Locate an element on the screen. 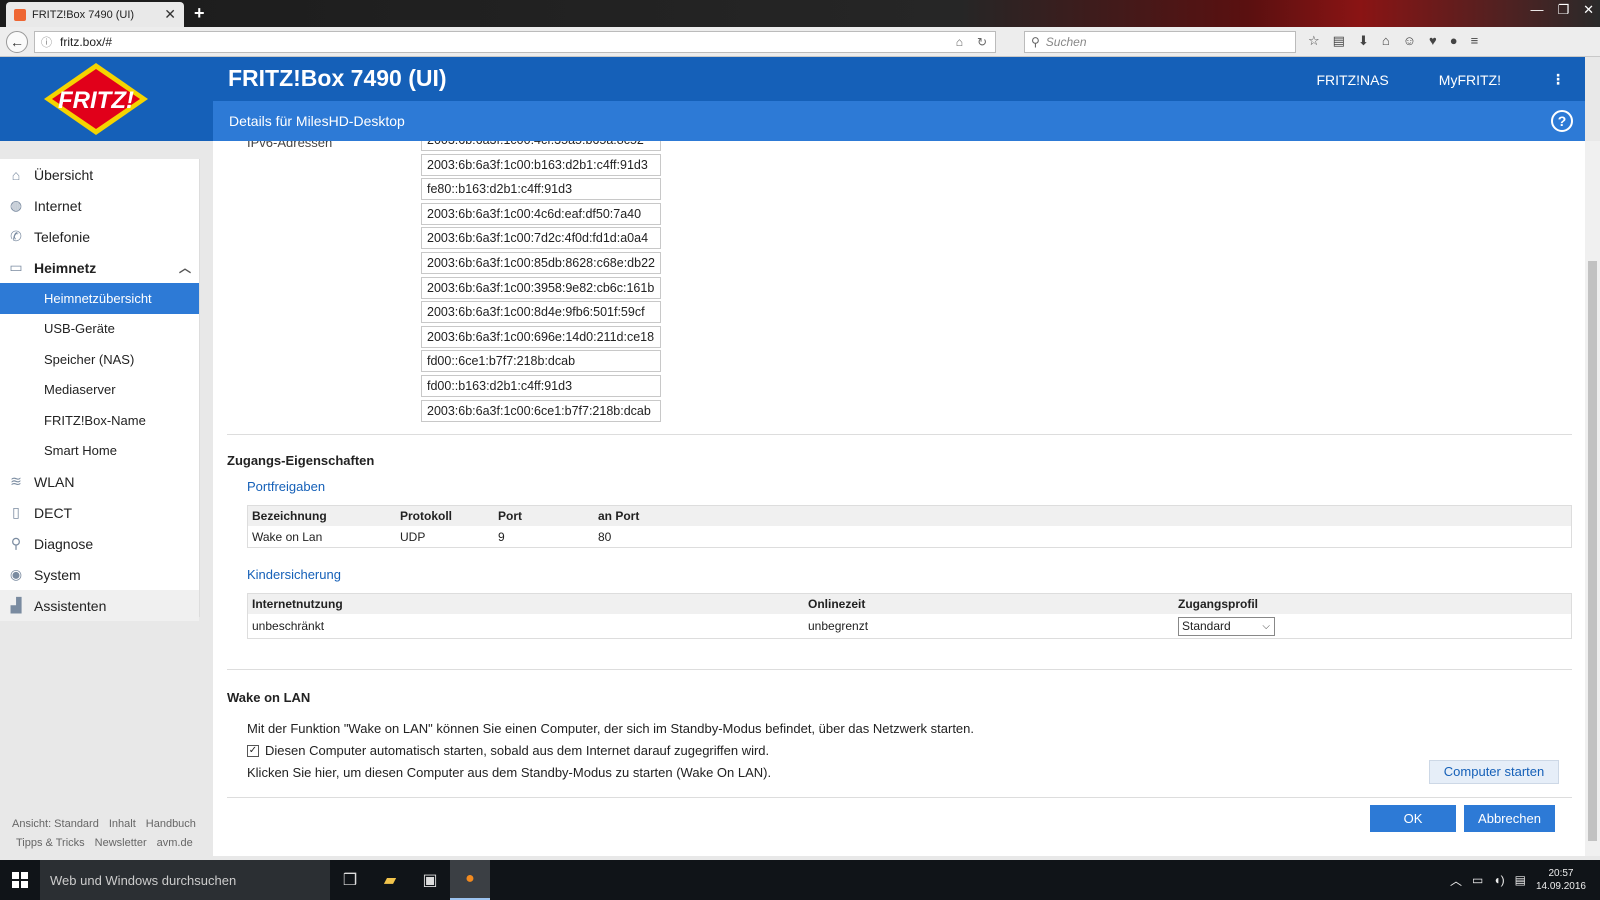 Image resolution: width=1600 pixels, height=900 pixels. volume-icon: ◖) is located at coordinates (1498, 880).